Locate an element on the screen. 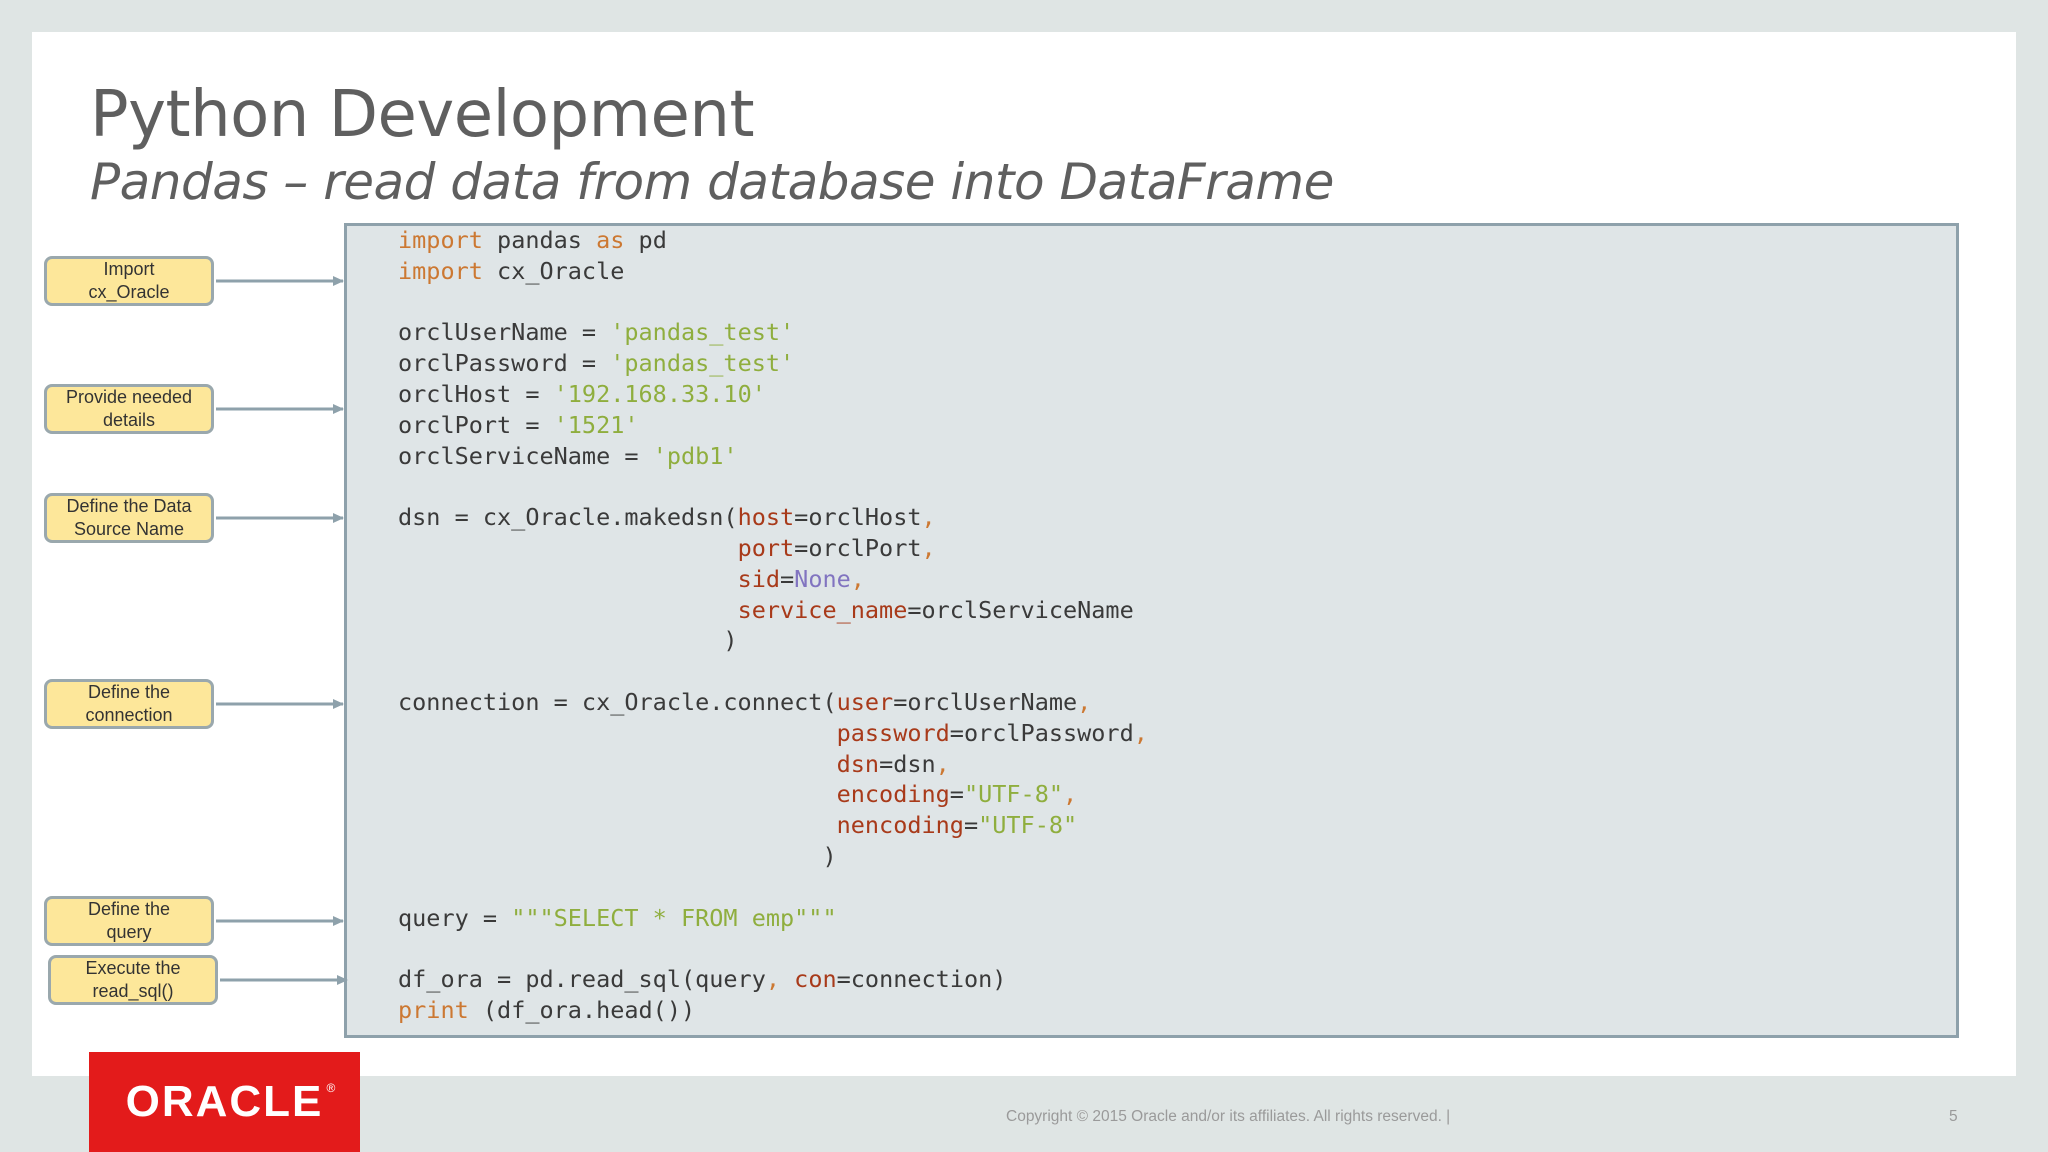 The width and height of the screenshot is (2048, 1152). callout-line: read_sql() is located at coordinates (133, 991).